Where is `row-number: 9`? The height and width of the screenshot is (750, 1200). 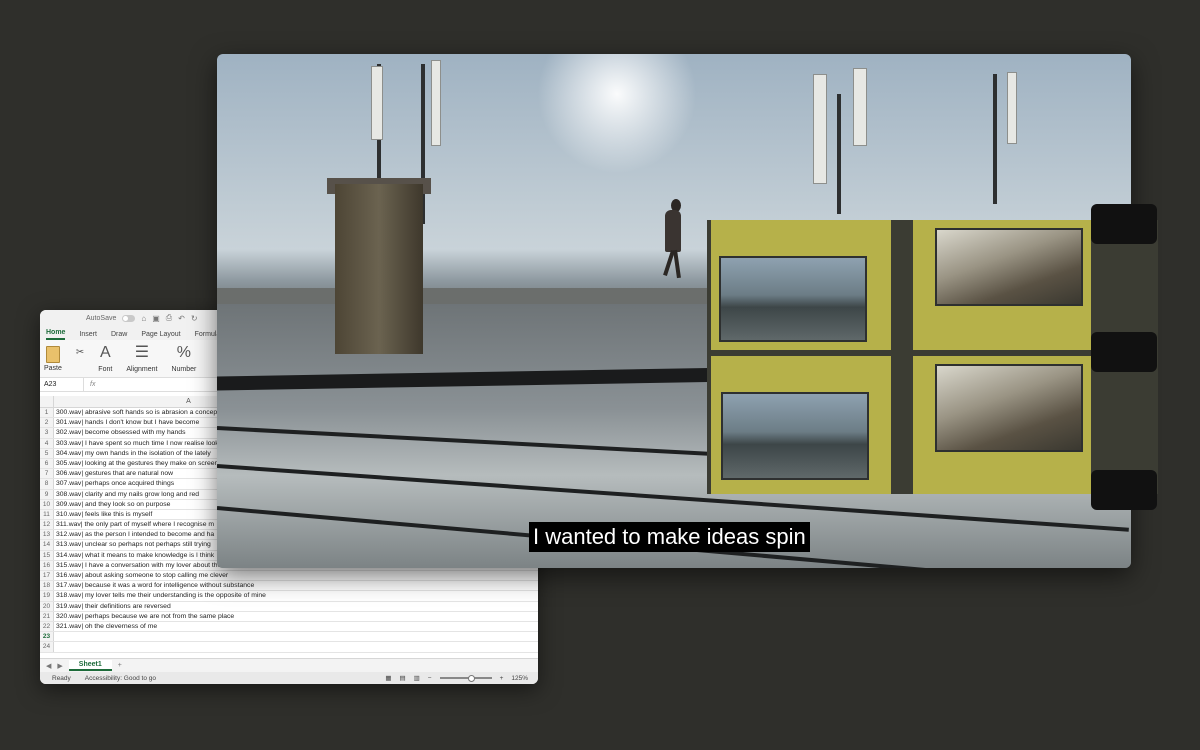
row-number: 9 is located at coordinates (47, 494).